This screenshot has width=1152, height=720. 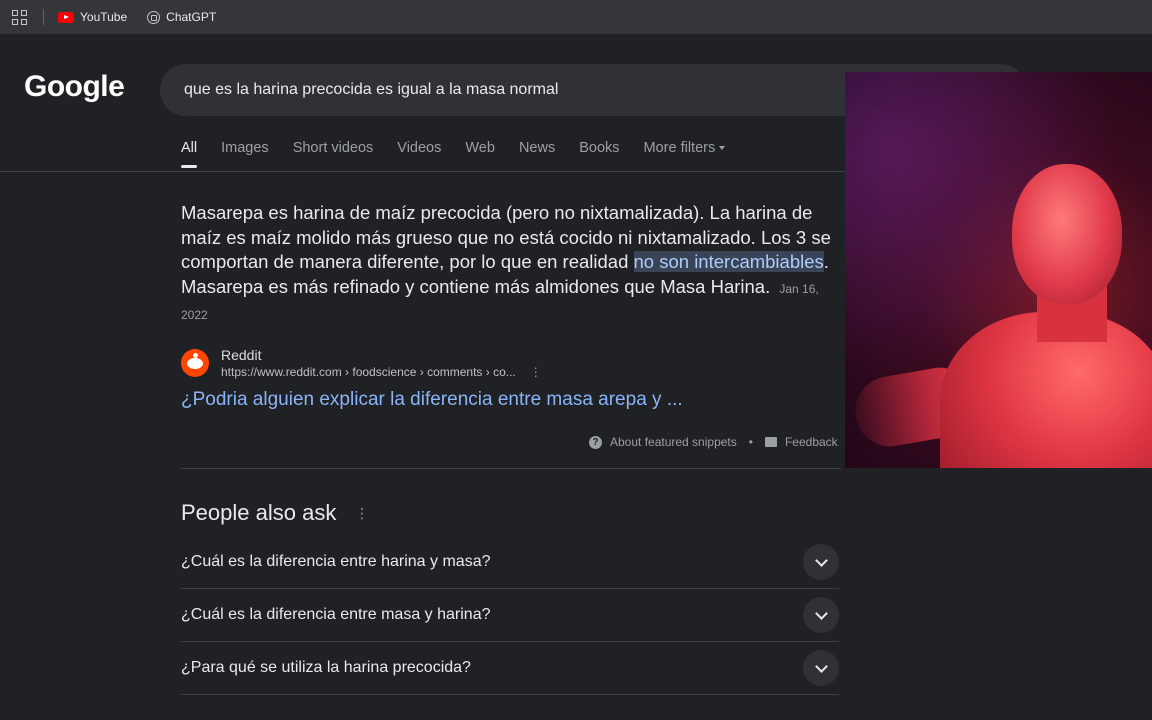 I want to click on bookmarks-divider, so click(x=43, y=17).